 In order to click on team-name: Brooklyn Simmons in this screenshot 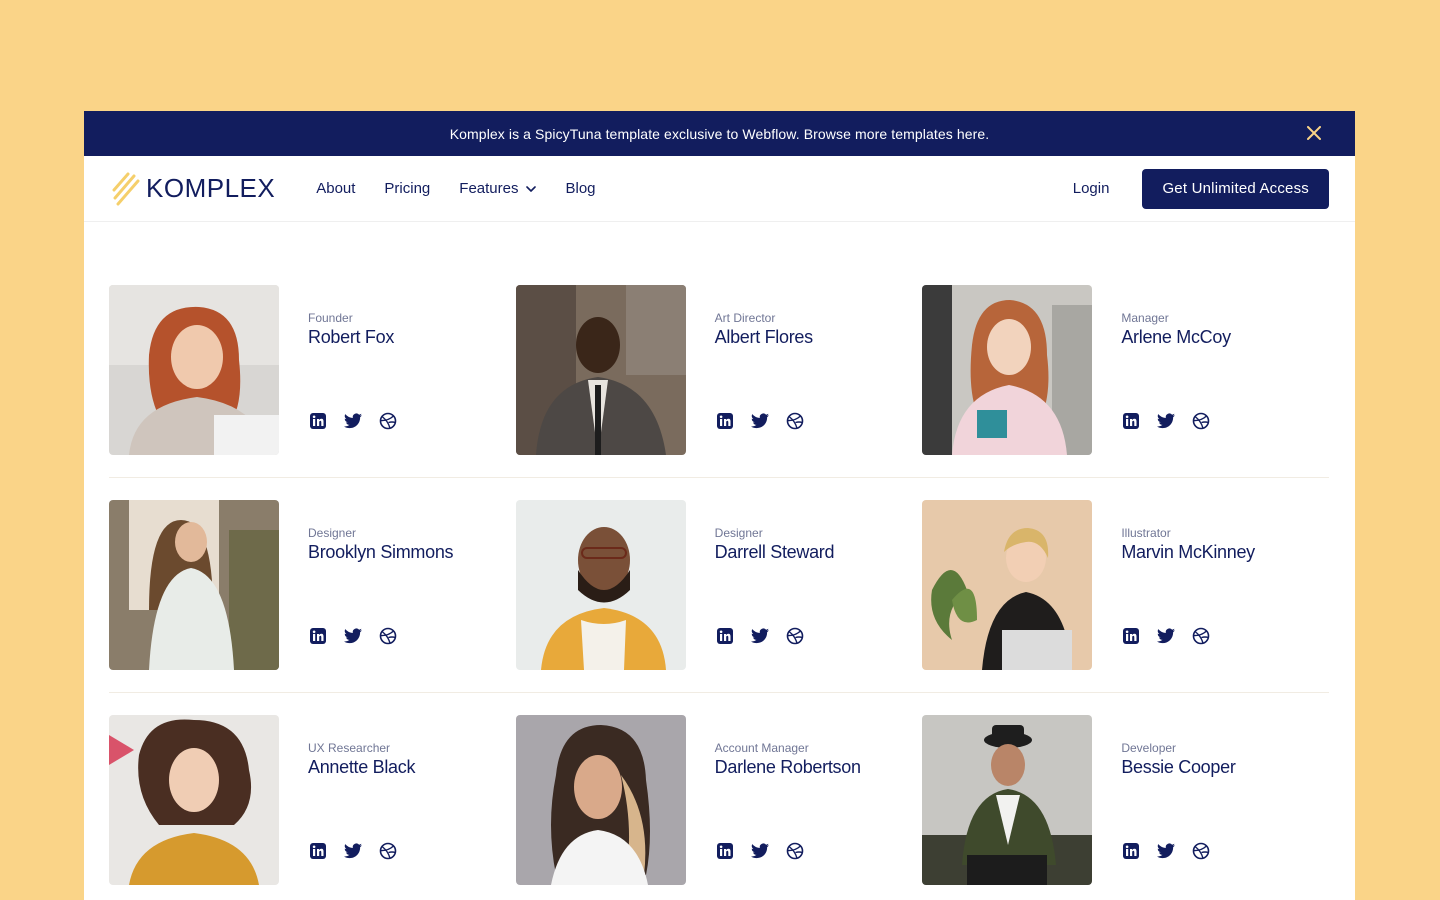, I will do `click(381, 552)`.